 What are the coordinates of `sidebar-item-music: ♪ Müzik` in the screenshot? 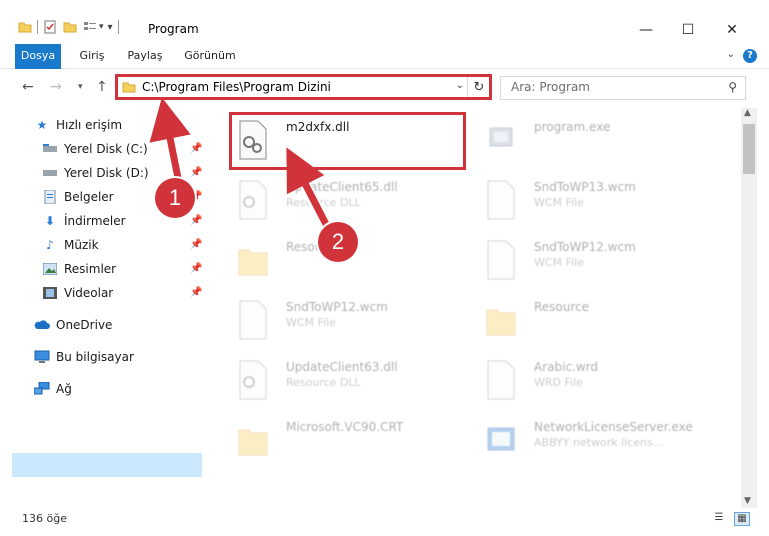 It's located at (70, 245).